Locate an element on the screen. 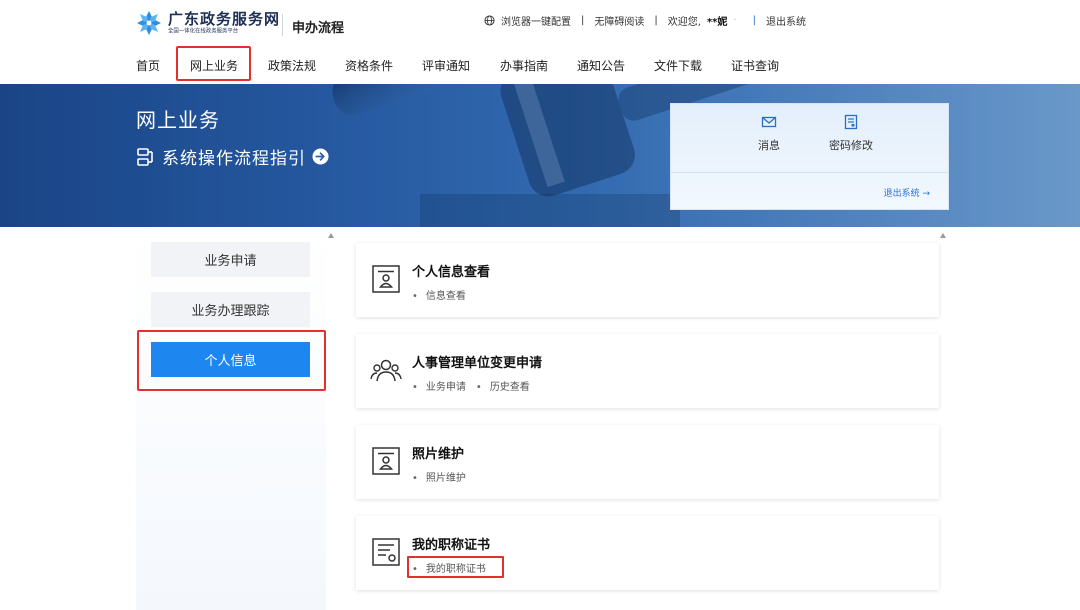 The image size is (1080, 610). envelope-icon is located at coordinates (769, 122).